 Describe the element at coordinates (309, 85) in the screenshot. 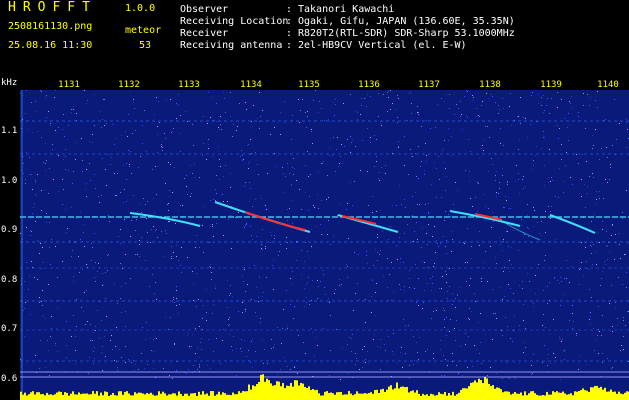

I see `x-tick-1135: 1135` at that location.